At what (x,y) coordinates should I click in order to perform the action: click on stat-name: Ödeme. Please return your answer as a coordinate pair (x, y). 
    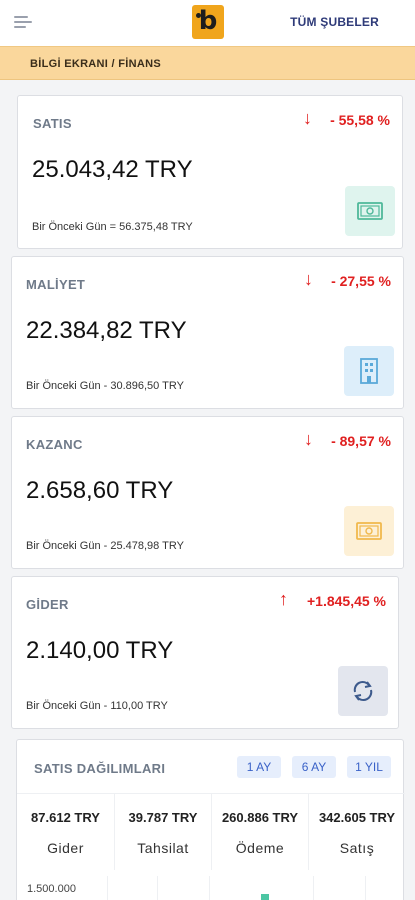
    Looking at the image, I should click on (260, 848).